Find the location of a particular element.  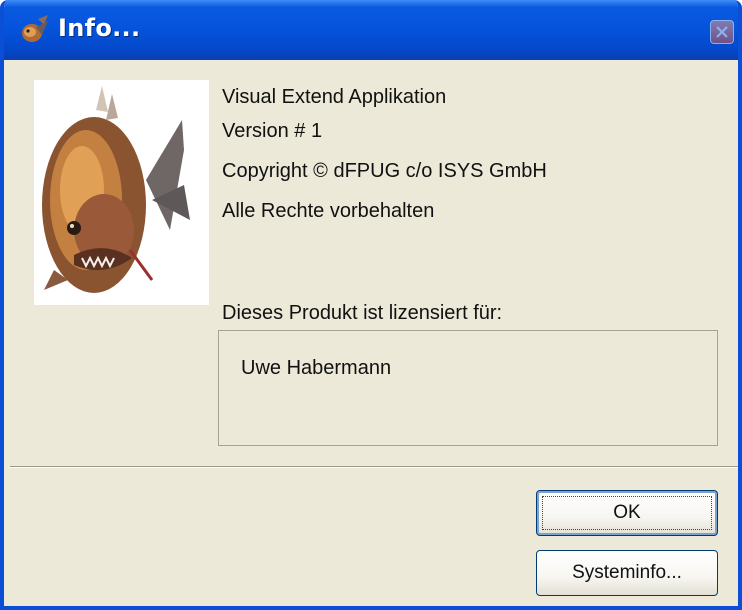

separator is located at coordinates (374, 467).